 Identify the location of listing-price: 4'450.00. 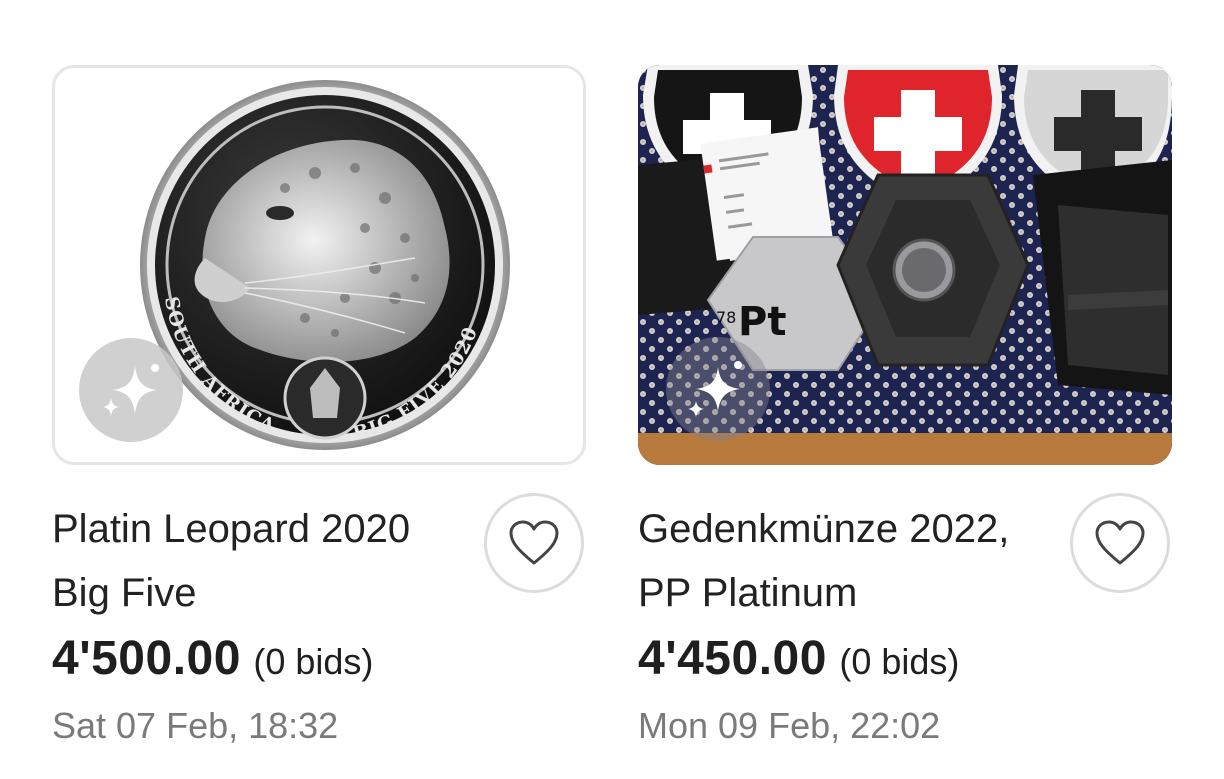
(732, 658).